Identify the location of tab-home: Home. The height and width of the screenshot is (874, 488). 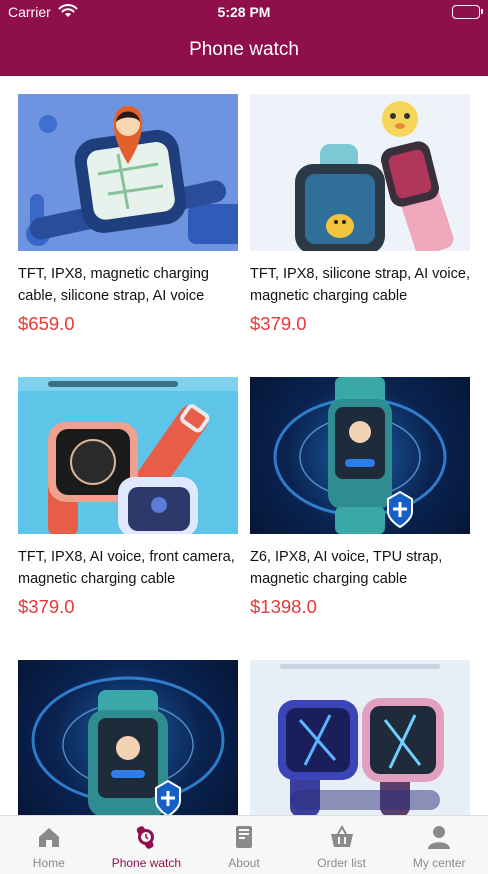
(49, 845).